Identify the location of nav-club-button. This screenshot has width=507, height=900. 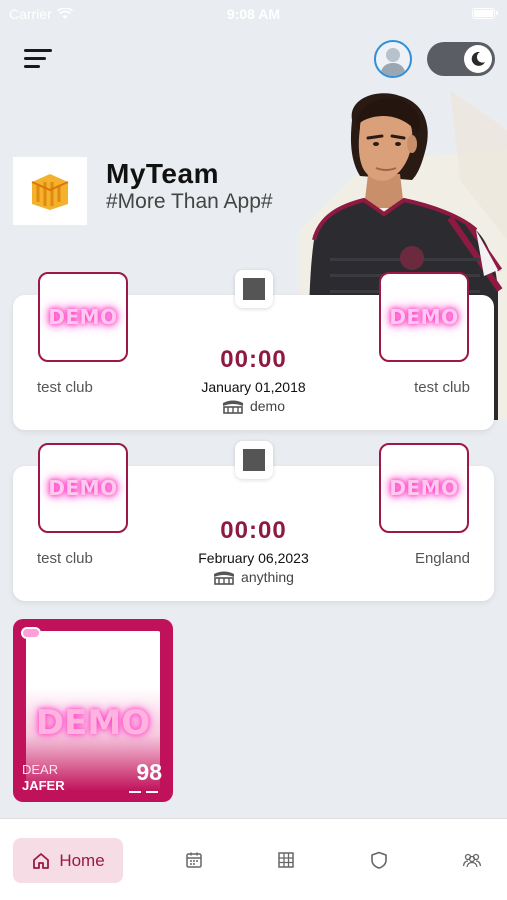
(379, 860).